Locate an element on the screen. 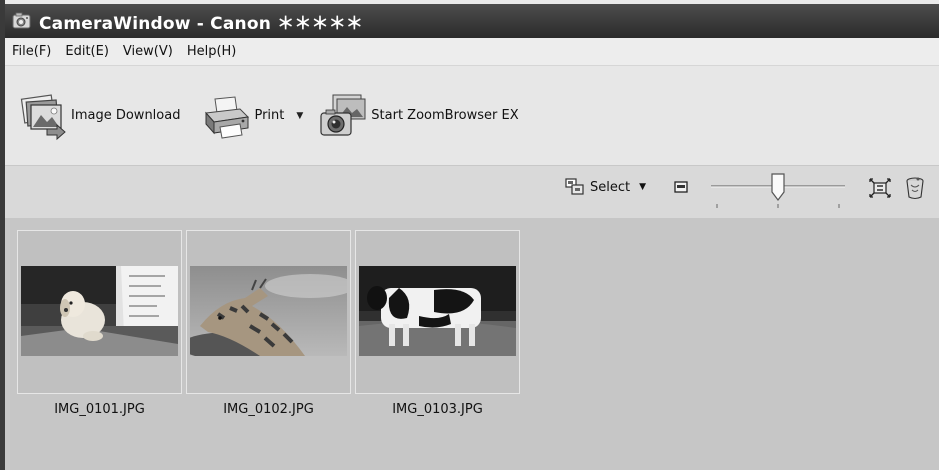  image-download-label: Image Download is located at coordinates (126, 115).